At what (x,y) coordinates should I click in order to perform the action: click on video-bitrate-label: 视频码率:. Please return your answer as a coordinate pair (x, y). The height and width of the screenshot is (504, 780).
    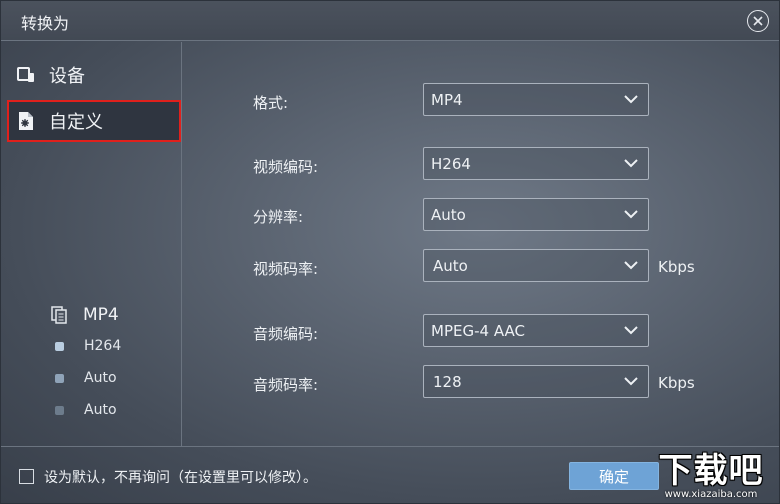
    Looking at the image, I should click on (286, 269).